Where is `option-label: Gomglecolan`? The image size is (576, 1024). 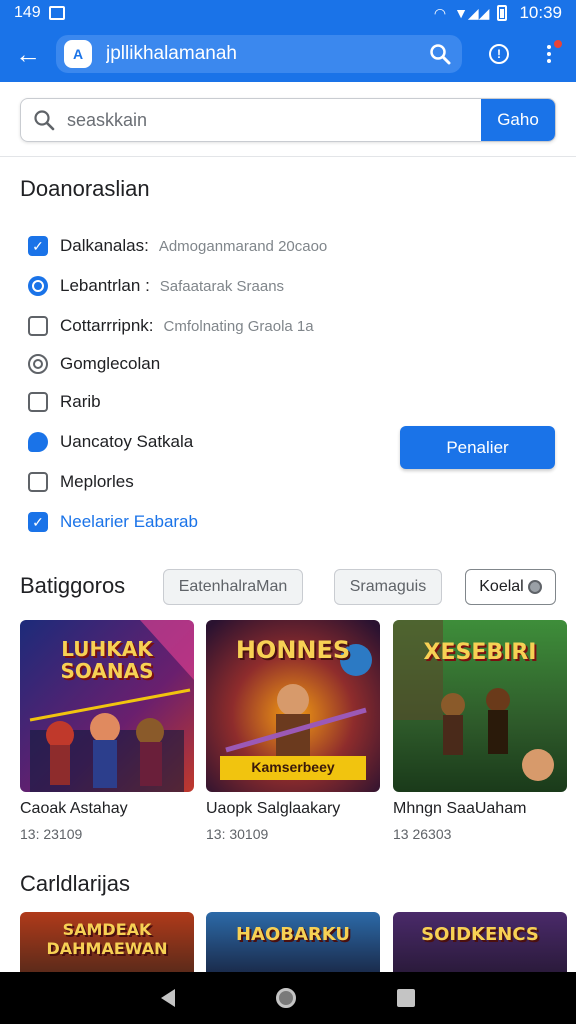 option-label: Gomglecolan is located at coordinates (110, 363).